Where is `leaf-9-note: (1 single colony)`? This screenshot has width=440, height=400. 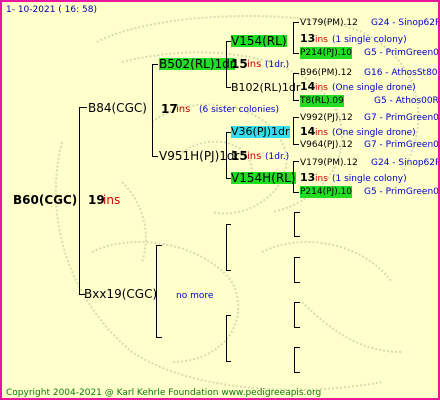
leaf-9-note: (1 single colony) is located at coordinates (369, 179).